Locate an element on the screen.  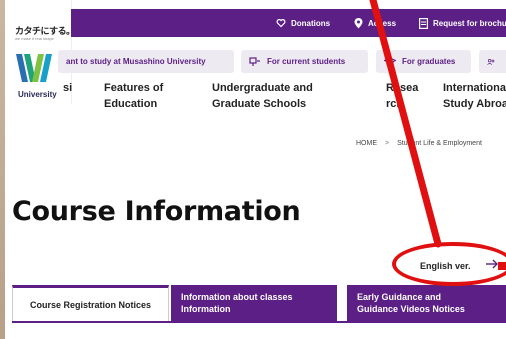
annotation-marker is located at coordinates (502, 266).